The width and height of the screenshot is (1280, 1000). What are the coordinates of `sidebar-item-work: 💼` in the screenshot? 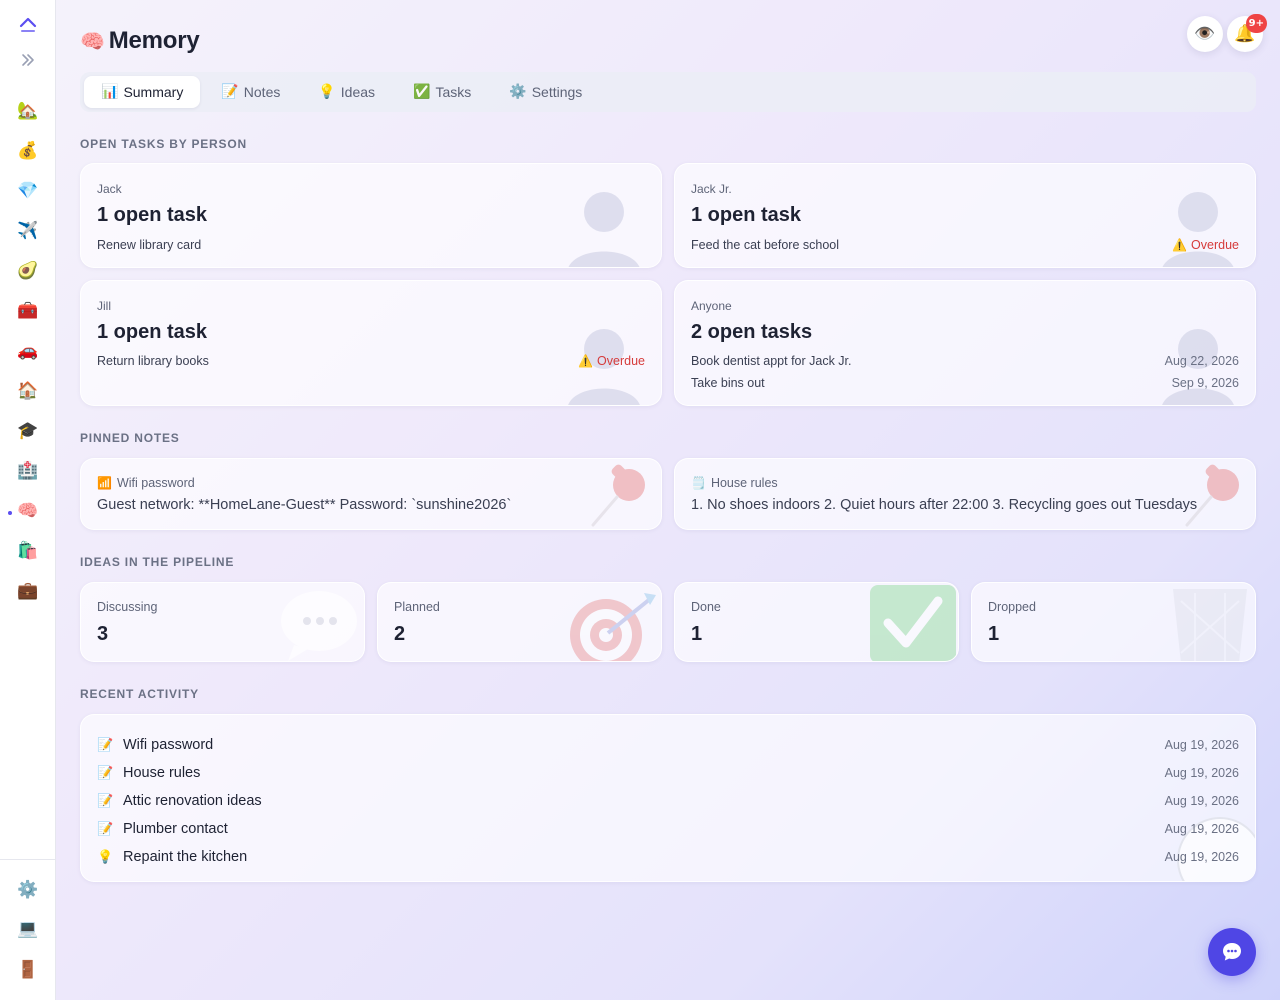 It's located at (28, 591).